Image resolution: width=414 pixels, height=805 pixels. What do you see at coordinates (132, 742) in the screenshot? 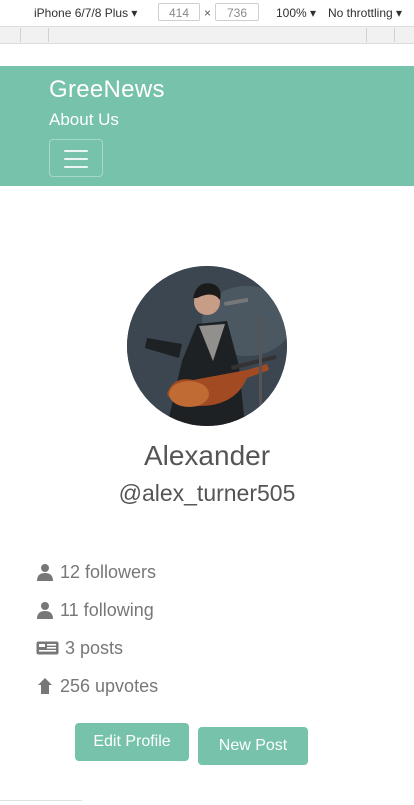
I see `edit-profile-button: Edit Profile` at bounding box center [132, 742].